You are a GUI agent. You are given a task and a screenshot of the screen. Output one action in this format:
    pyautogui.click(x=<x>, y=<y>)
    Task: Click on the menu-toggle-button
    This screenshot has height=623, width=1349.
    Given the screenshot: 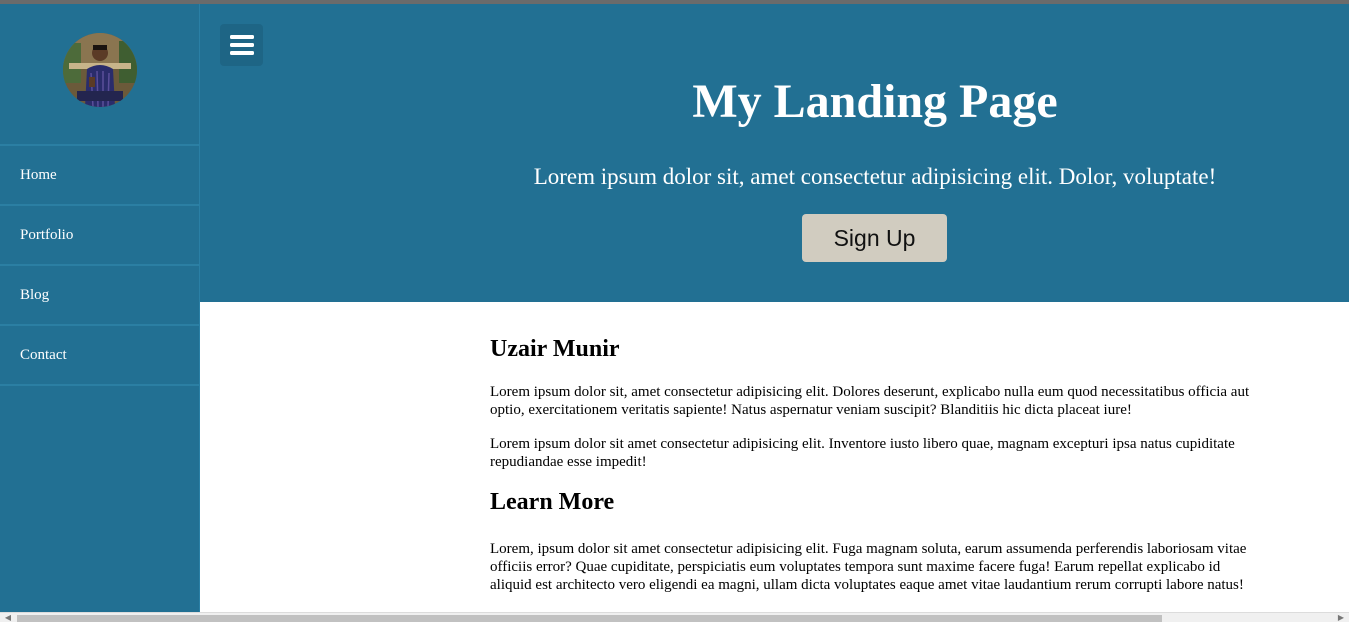 What is the action you would take?
    pyautogui.click(x=241, y=45)
    